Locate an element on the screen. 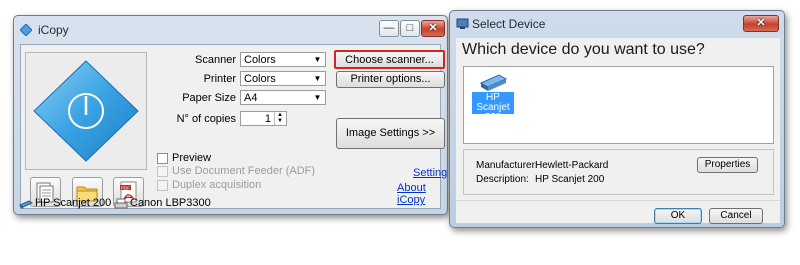 This screenshot has height=265, width=800. printer-mode-value: Colors is located at coordinates (260, 79).